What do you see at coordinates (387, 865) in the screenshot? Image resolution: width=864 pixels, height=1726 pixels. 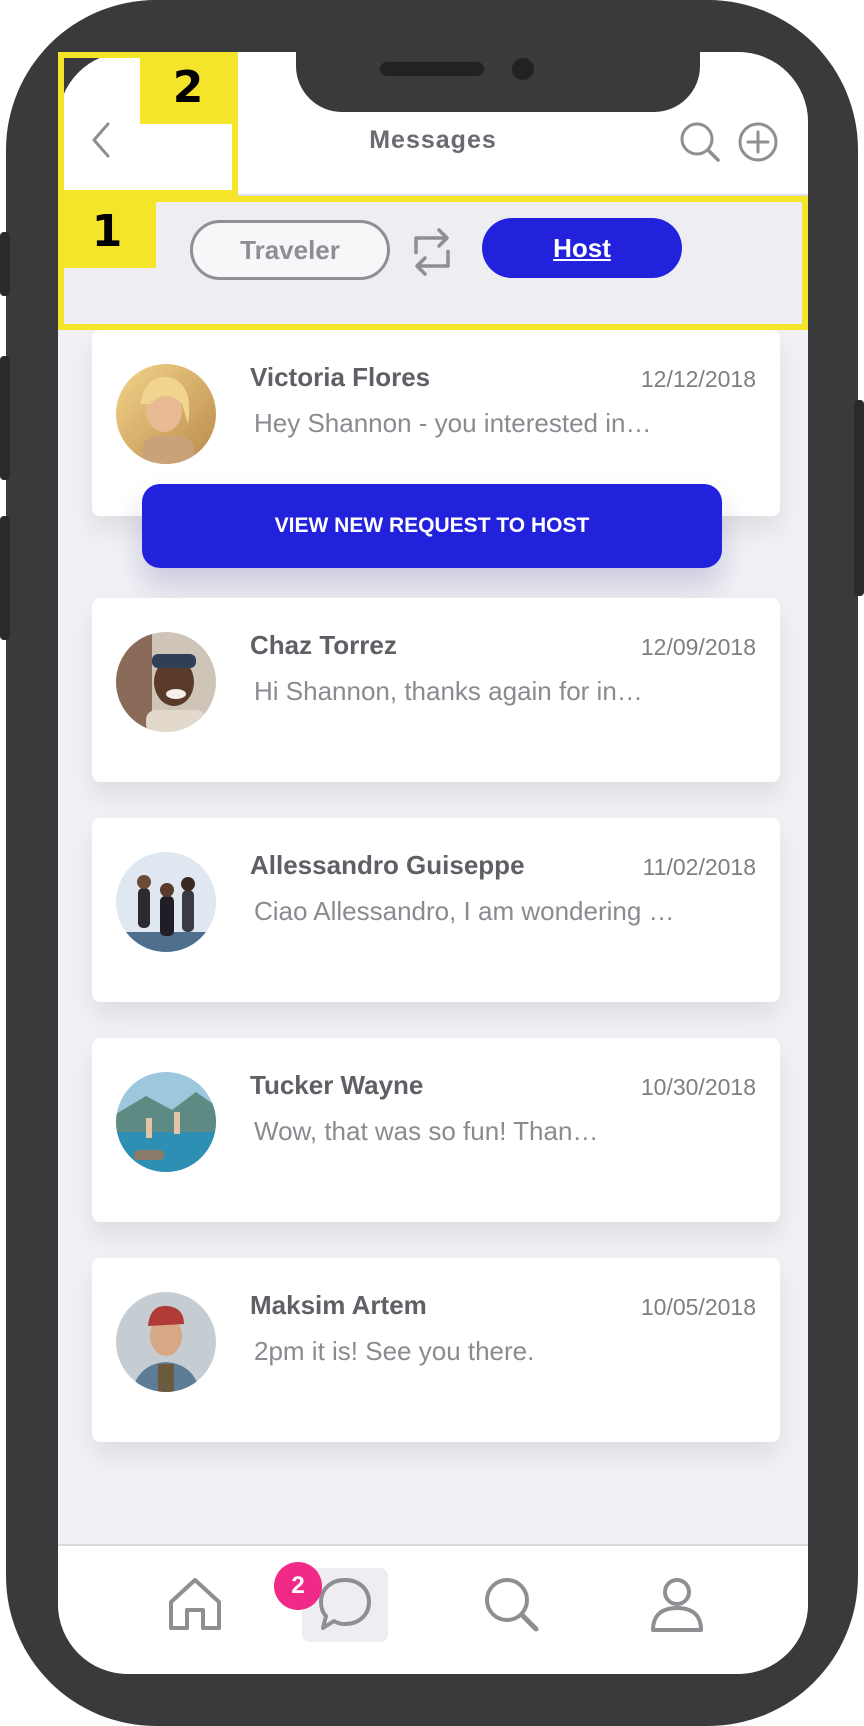 I see `contact-name: Allessandro Guiseppe` at bounding box center [387, 865].